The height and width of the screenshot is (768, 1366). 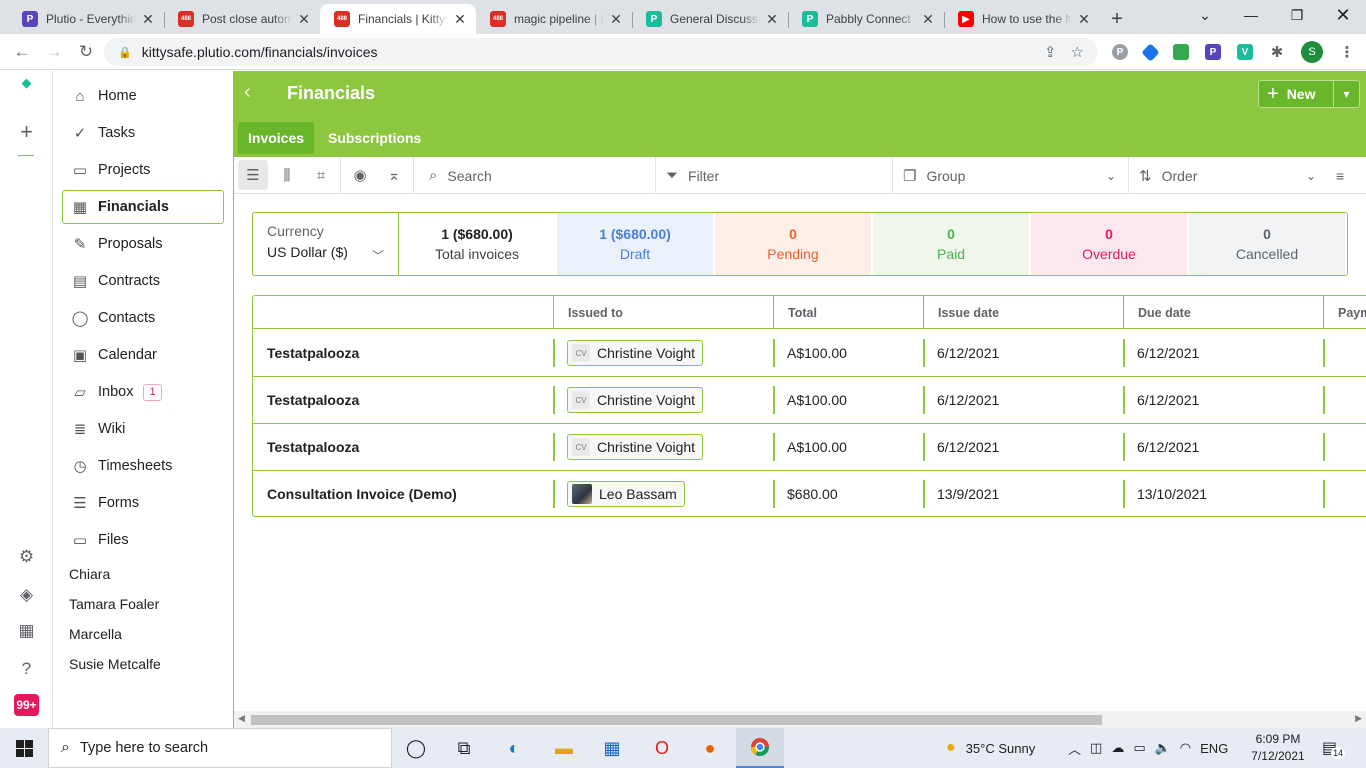 I want to click on reload-icon: ↻, so click(x=86, y=52).